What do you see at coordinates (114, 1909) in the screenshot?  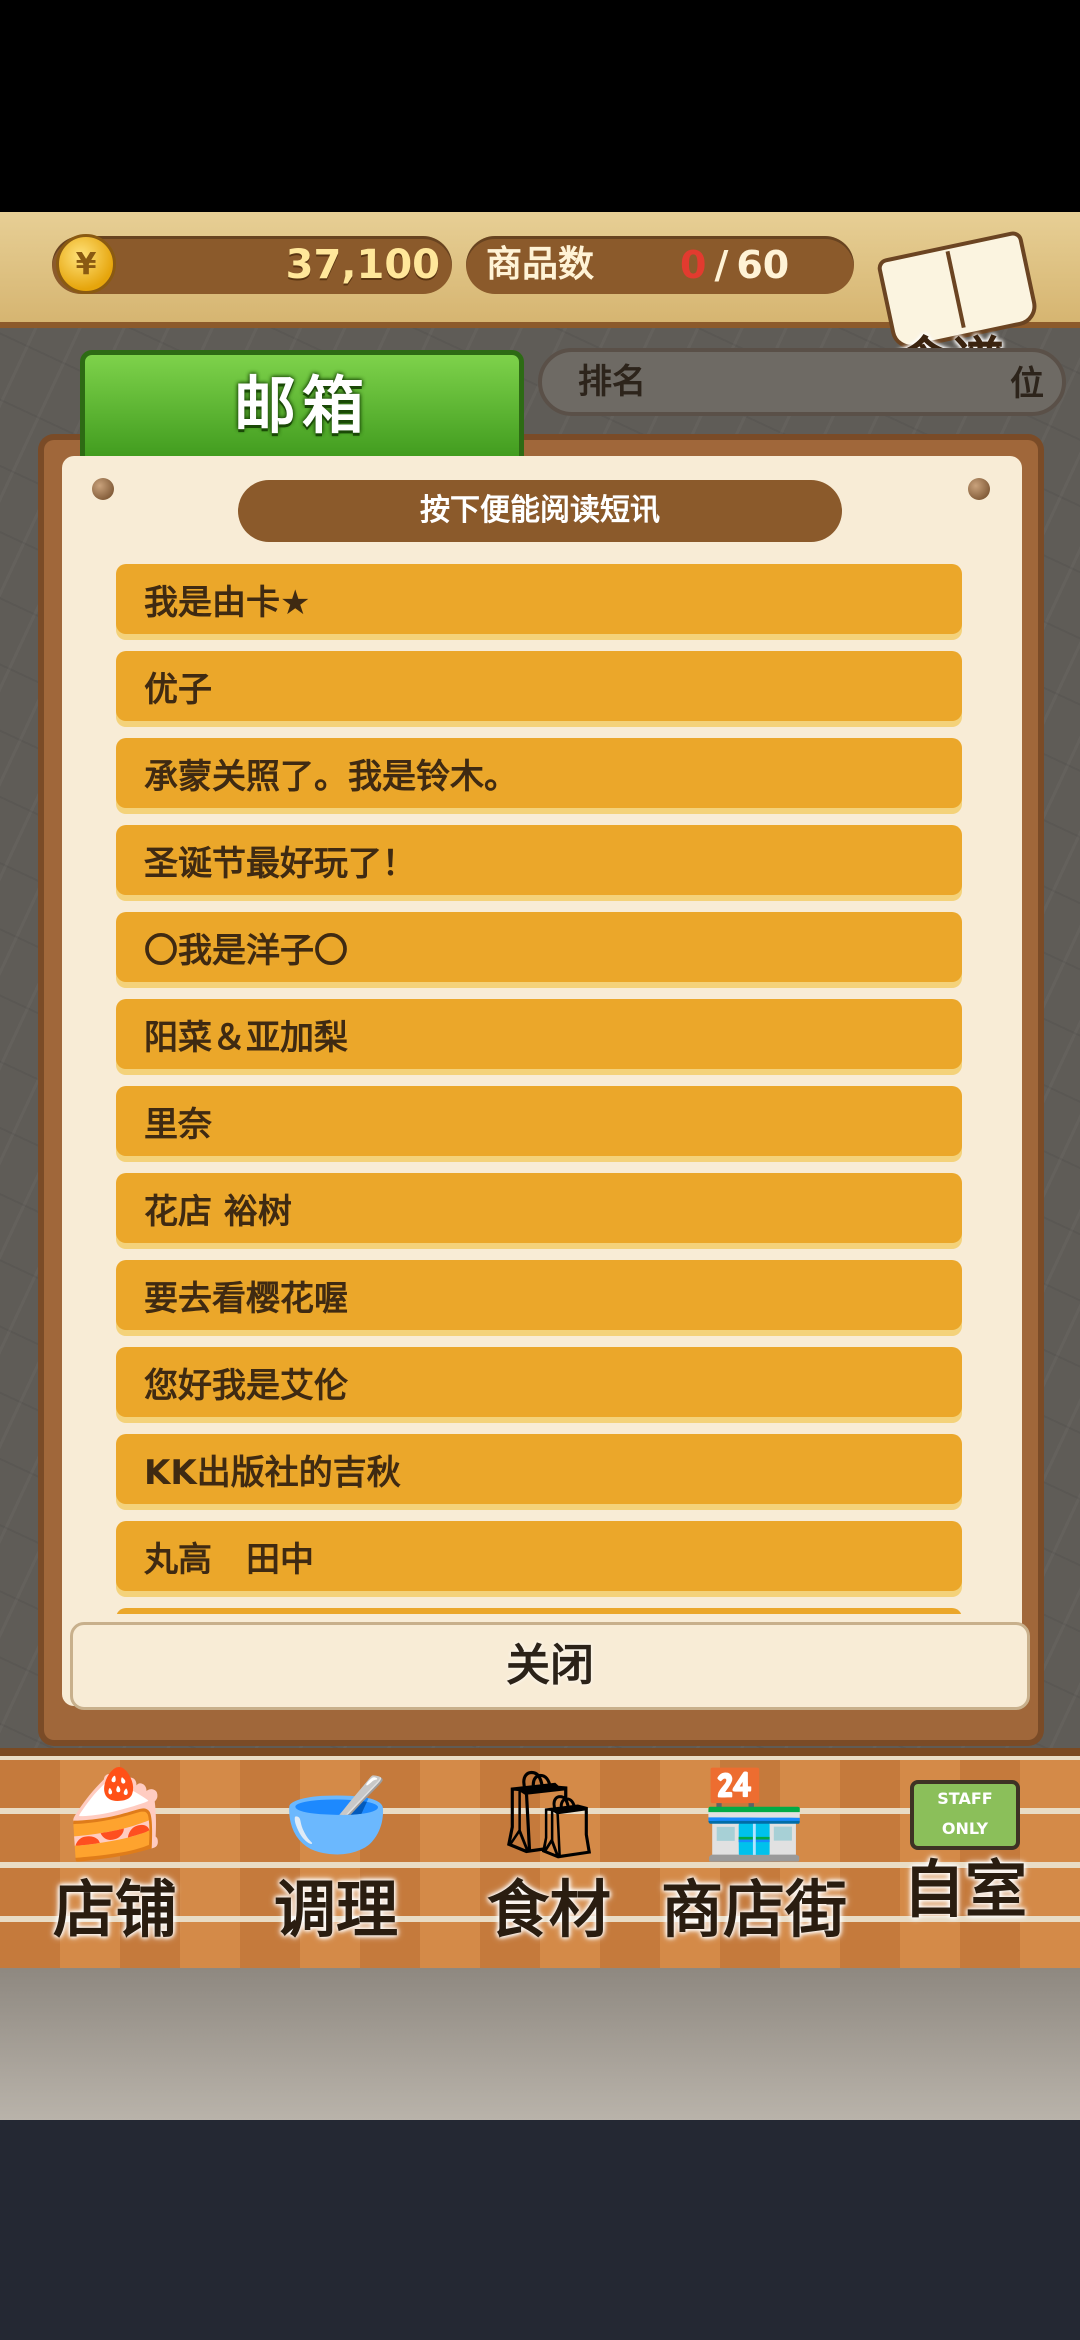 I see `nav-label: 店铺` at bounding box center [114, 1909].